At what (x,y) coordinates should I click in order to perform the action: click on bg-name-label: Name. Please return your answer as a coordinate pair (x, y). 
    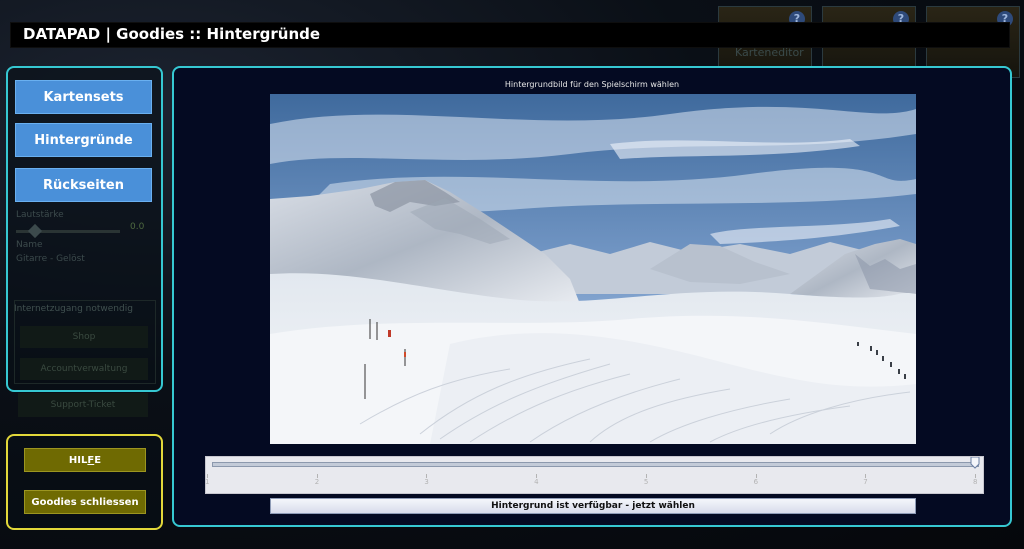
    Looking at the image, I should click on (29, 245).